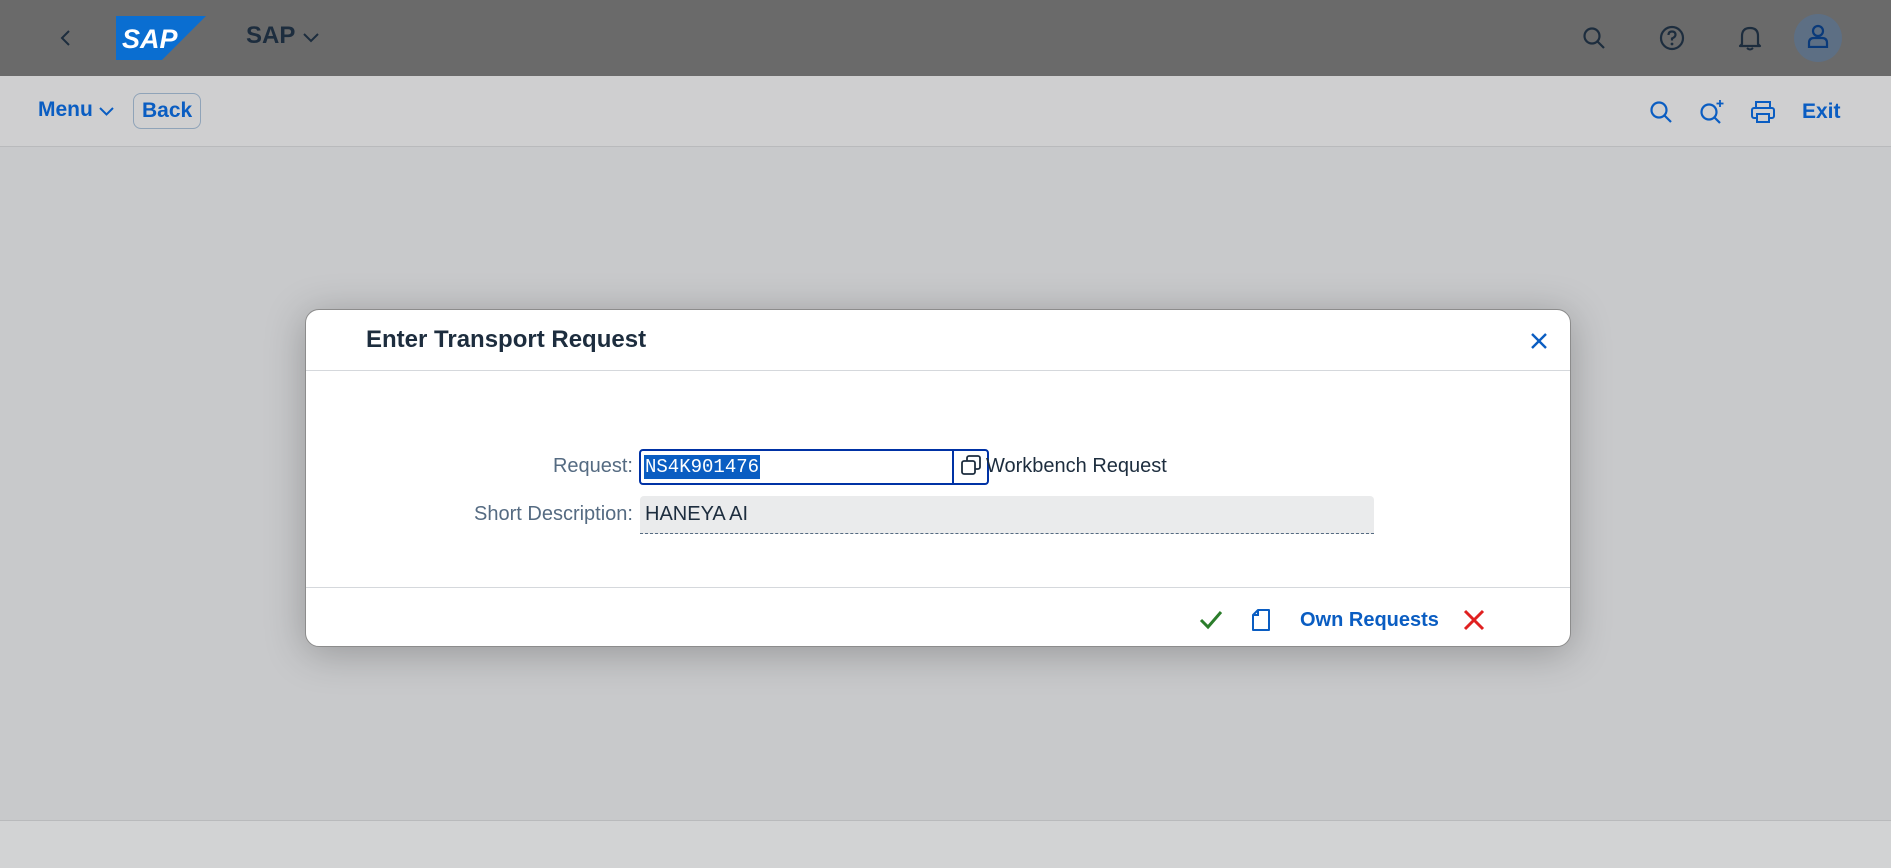  I want to click on request-value: NS4K901476, so click(702, 467).